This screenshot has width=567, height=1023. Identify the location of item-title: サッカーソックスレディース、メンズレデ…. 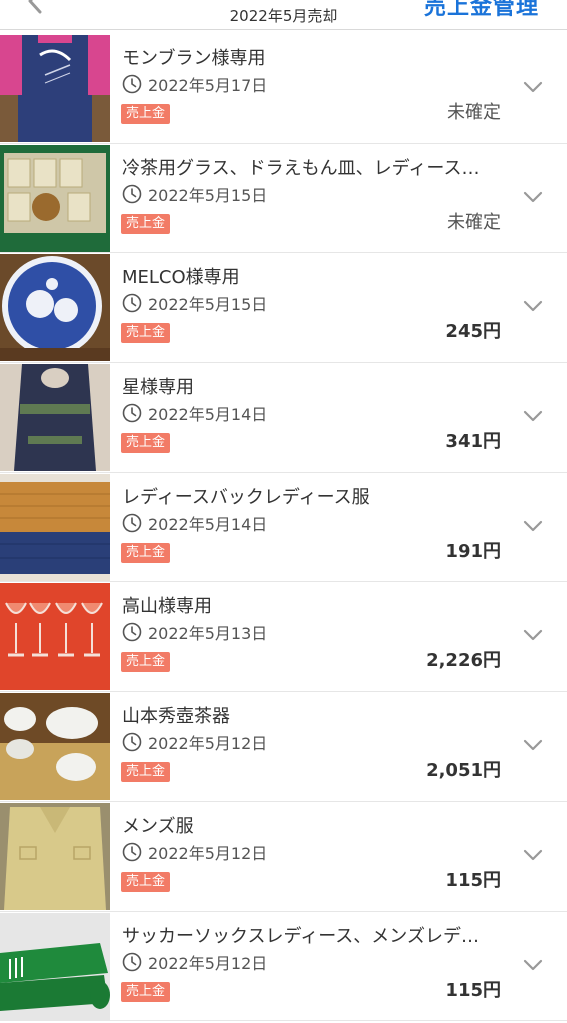
(300, 936).